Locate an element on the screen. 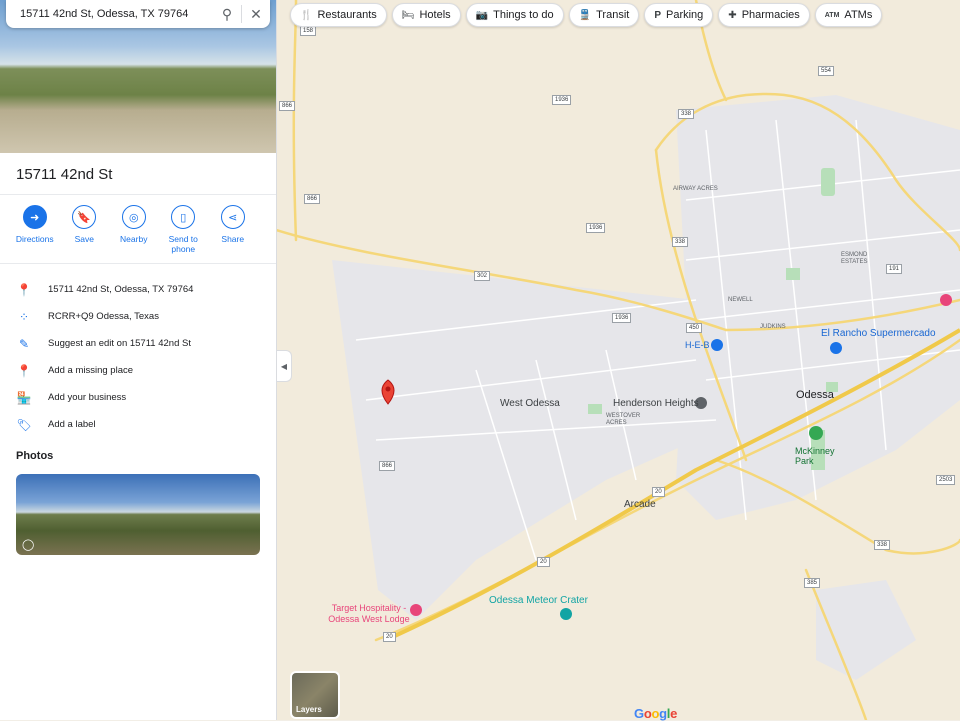 The height and width of the screenshot is (721, 960). parking-icon: P is located at coordinates (657, 15).